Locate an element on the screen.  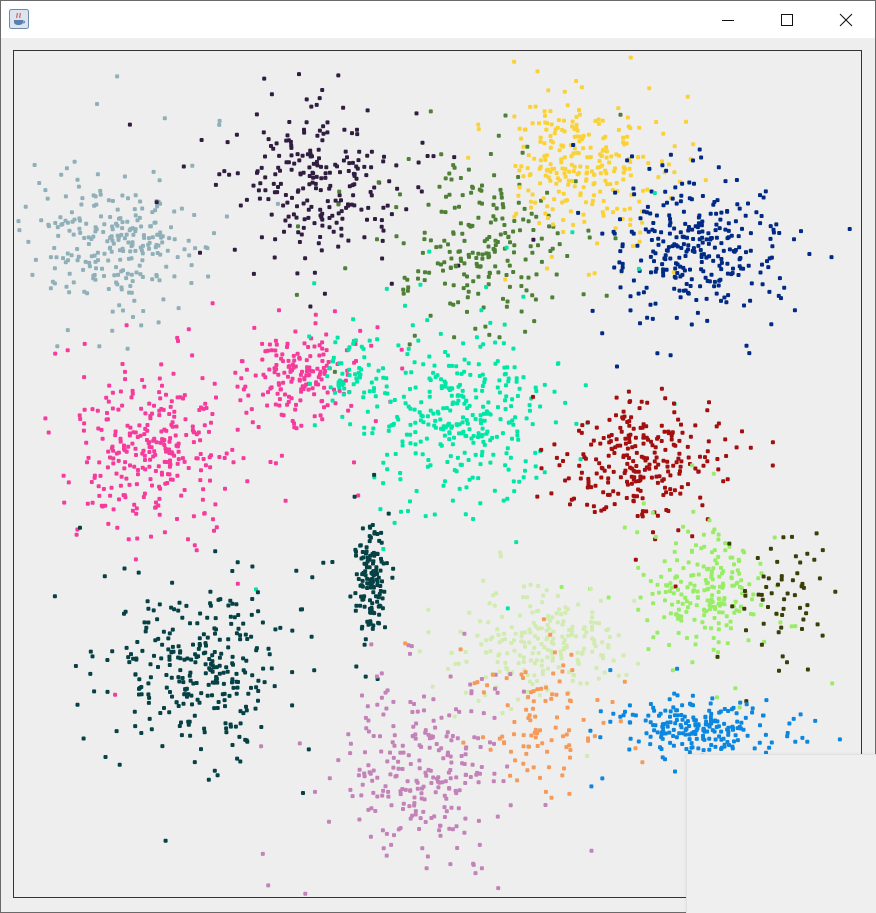
close-button is located at coordinates (846, 19).